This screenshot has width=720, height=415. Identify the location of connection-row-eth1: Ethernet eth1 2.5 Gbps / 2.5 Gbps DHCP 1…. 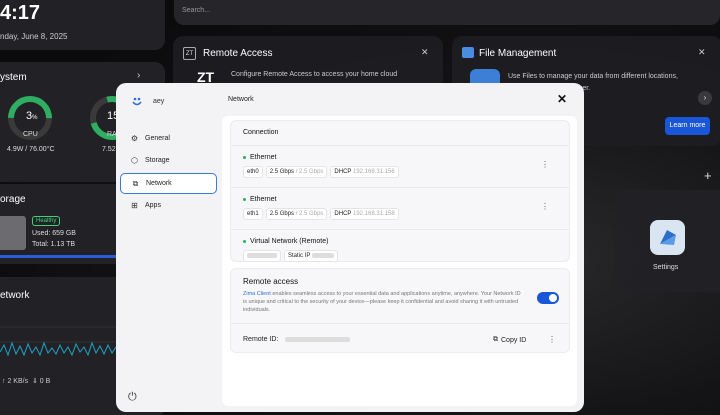
(400, 208).